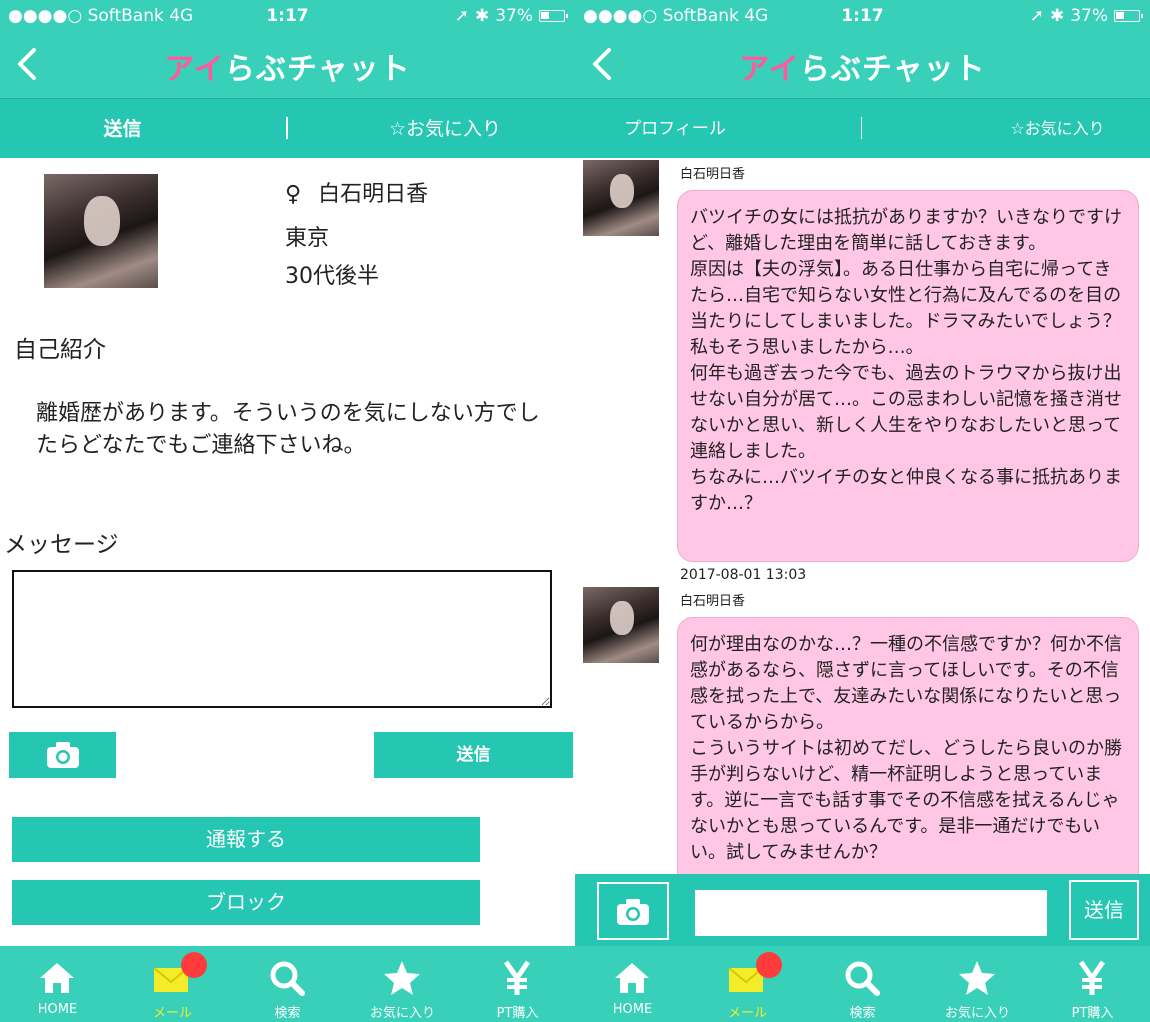  Describe the element at coordinates (60, 350) in the screenshot. I see `intro-title: 自己紹介` at that location.